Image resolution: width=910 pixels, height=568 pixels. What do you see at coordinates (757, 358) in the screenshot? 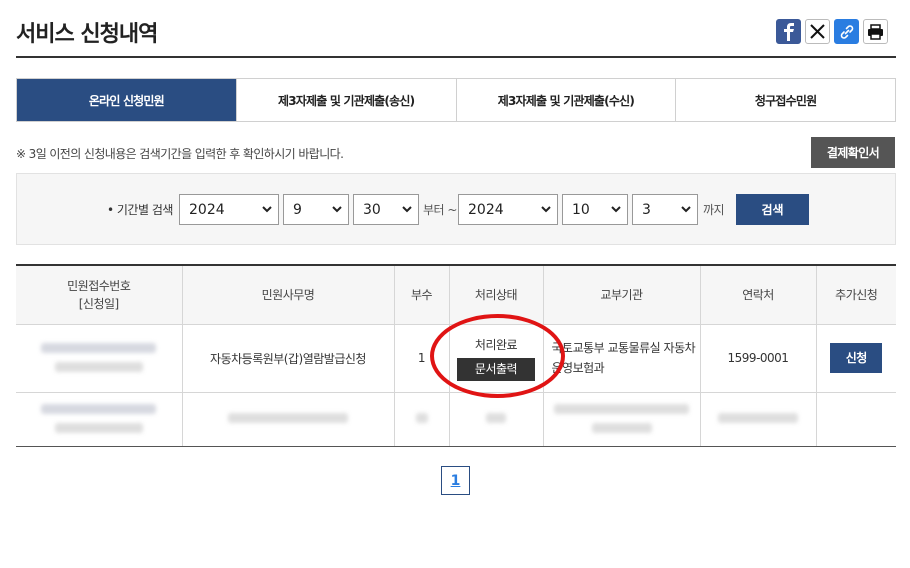
I see `contact-cell: 1599-0001` at bounding box center [757, 358].